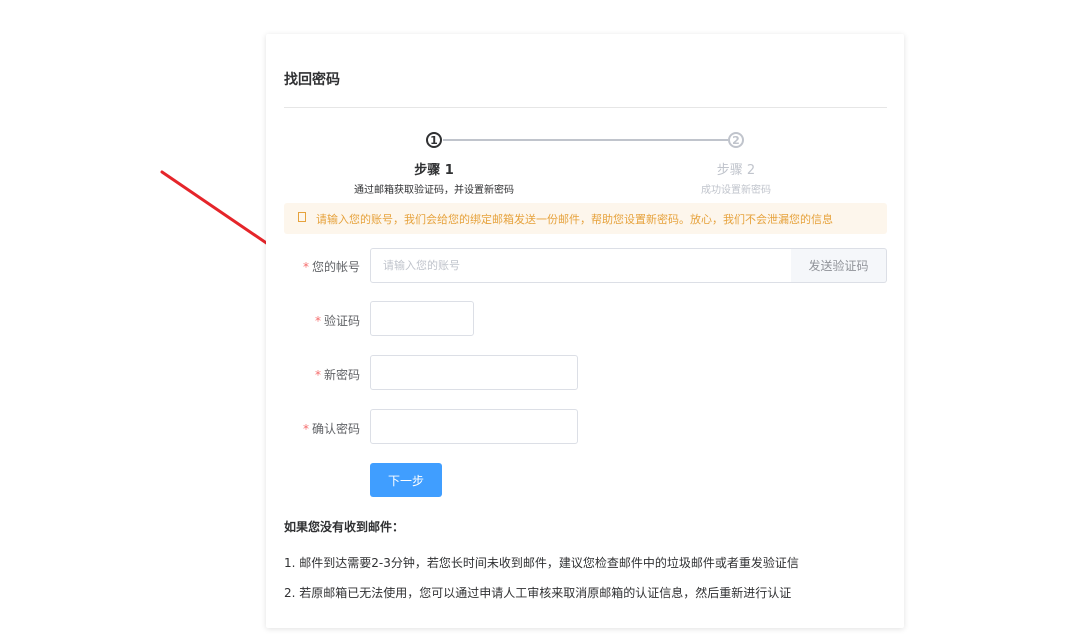  Describe the element at coordinates (422, 318) in the screenshot. I see `code-input` at that location.